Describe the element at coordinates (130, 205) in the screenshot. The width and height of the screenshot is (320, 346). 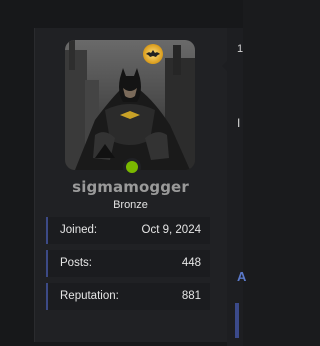
I see `user-rank: Bronze` at that location.